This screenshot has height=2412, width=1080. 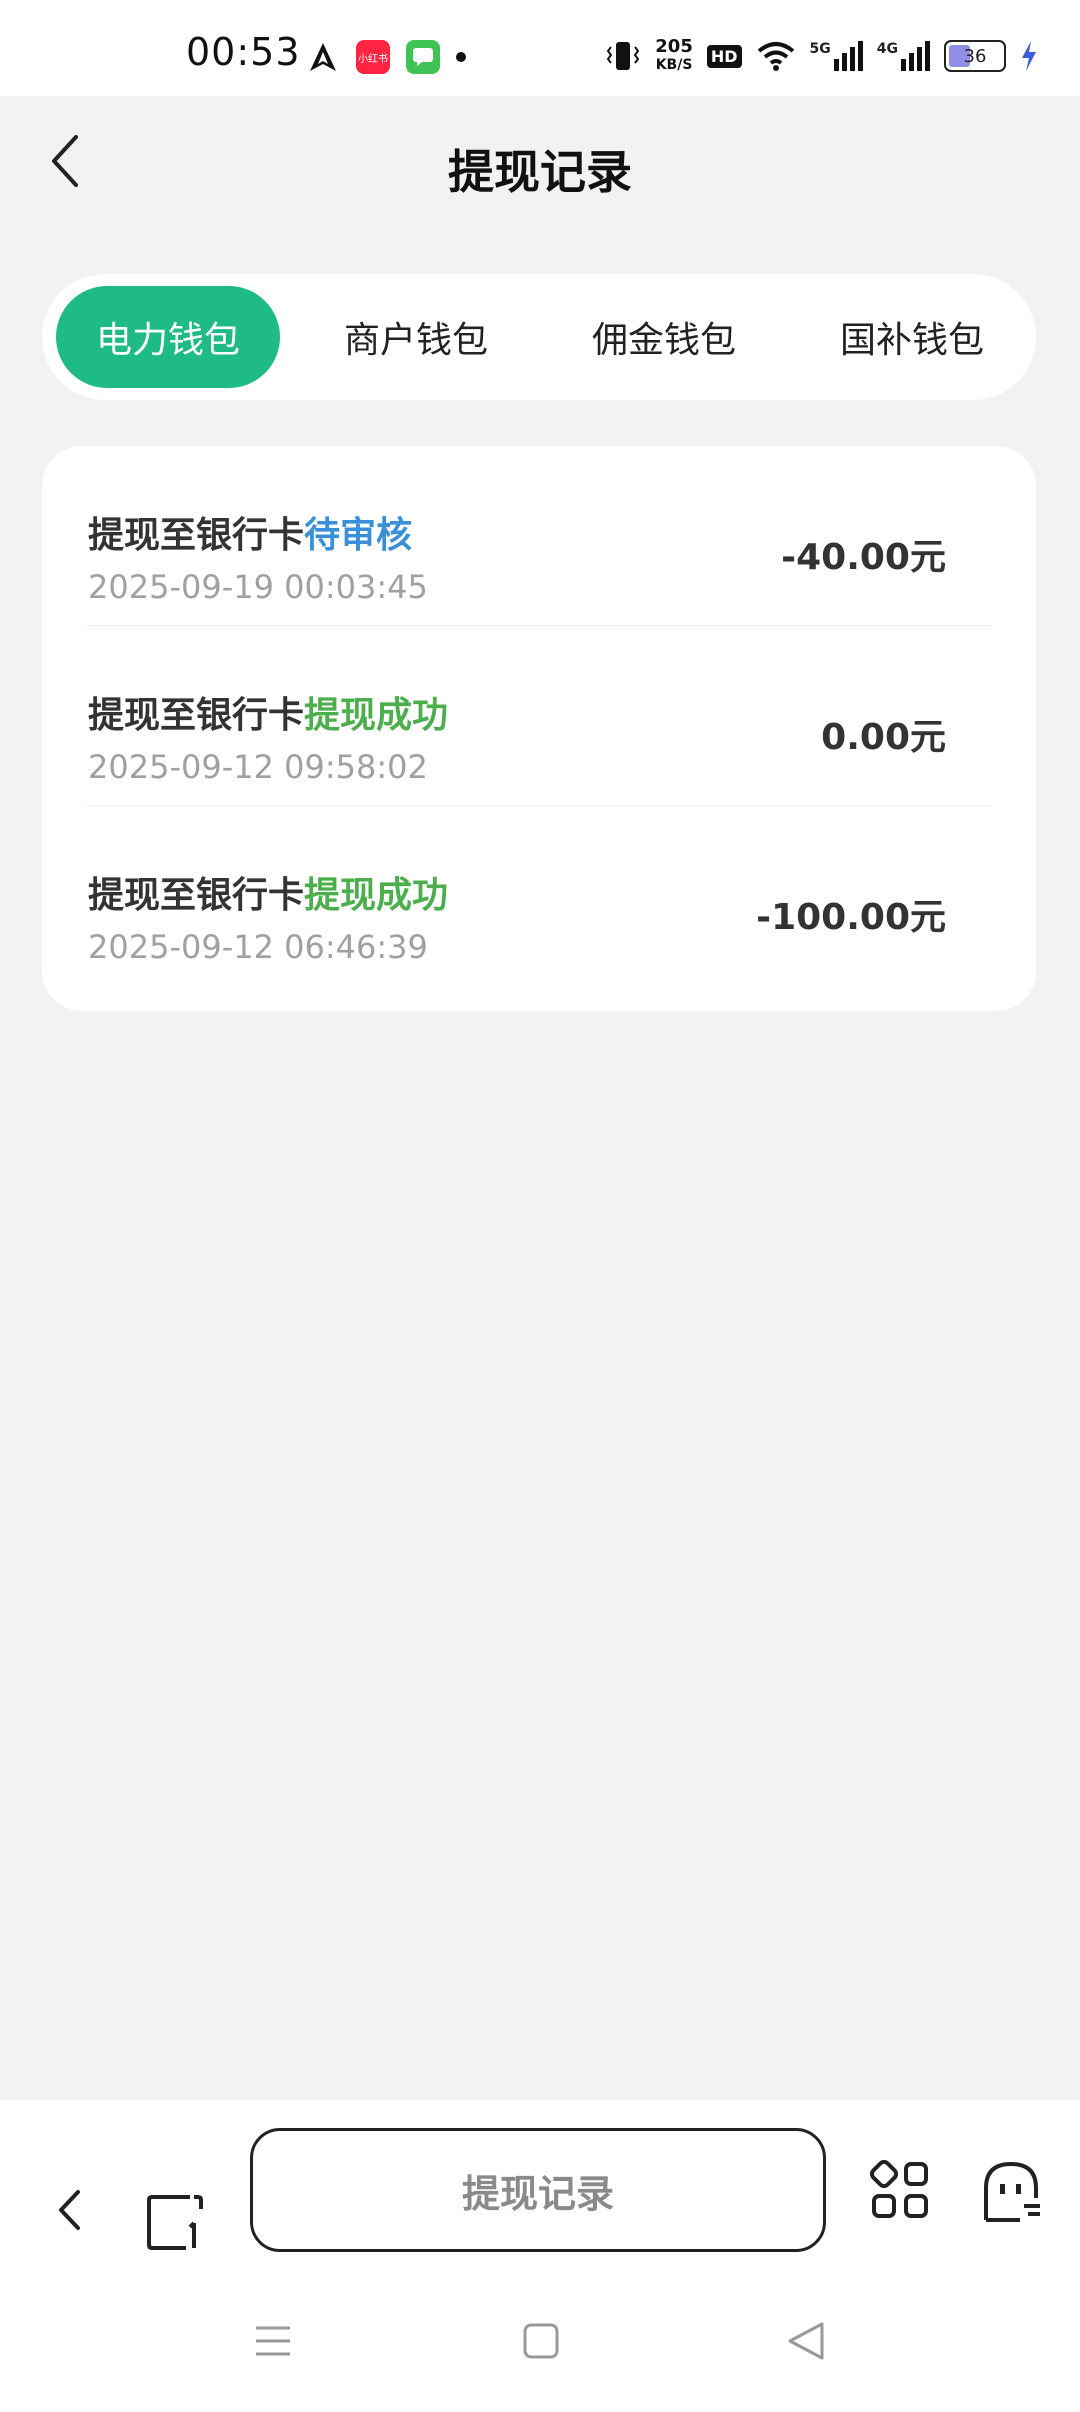 What do you see at coordinates (539, 337) in the screenshot?
I see `wallet-tabs: 电力钱包 商户钱包 佣金钱包 国补钱包` at bounding box center [539, 337].